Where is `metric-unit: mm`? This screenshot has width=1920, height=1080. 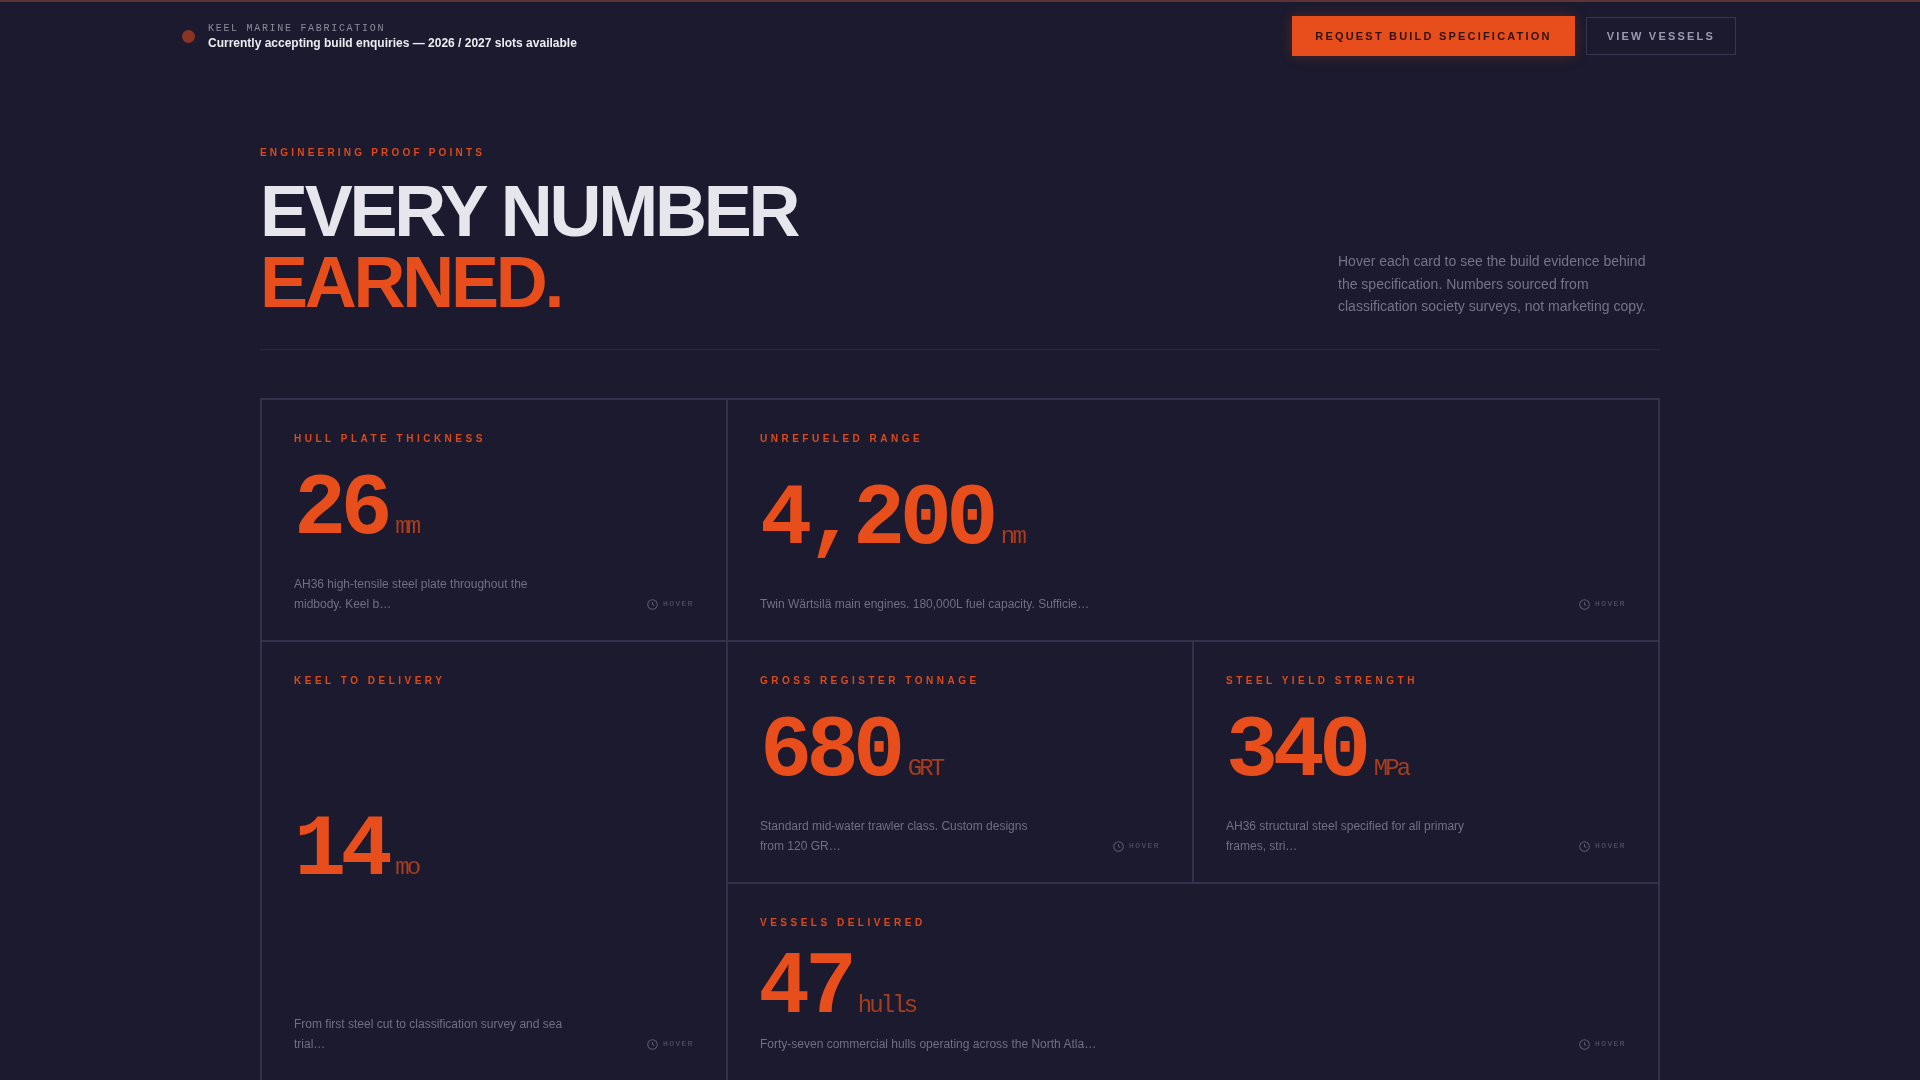 metric-unit: mm is located at coordinates (407, 526).